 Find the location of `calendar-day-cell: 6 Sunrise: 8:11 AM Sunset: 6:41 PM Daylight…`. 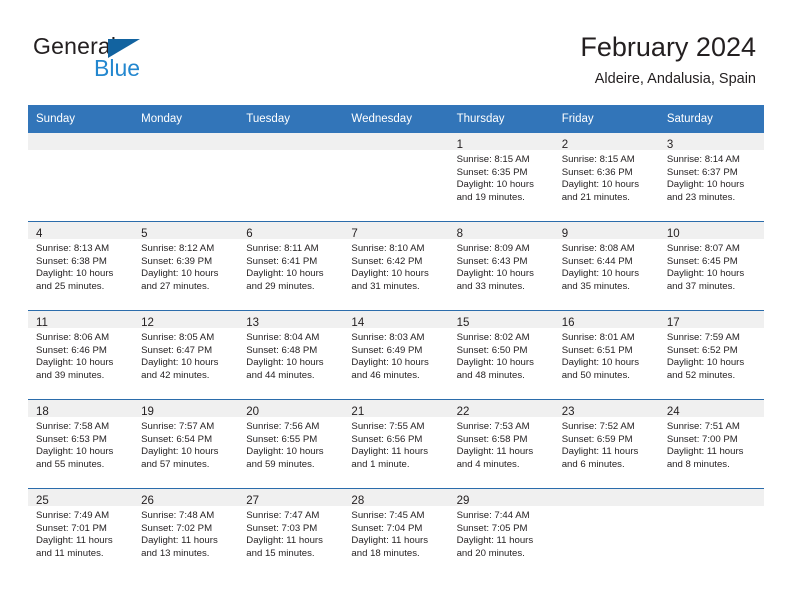

calendar-day-cell: 6 Sunrise: 8:11 AM Sunset: 6:41 PM Daylight… is located at coordinates (291, 266).